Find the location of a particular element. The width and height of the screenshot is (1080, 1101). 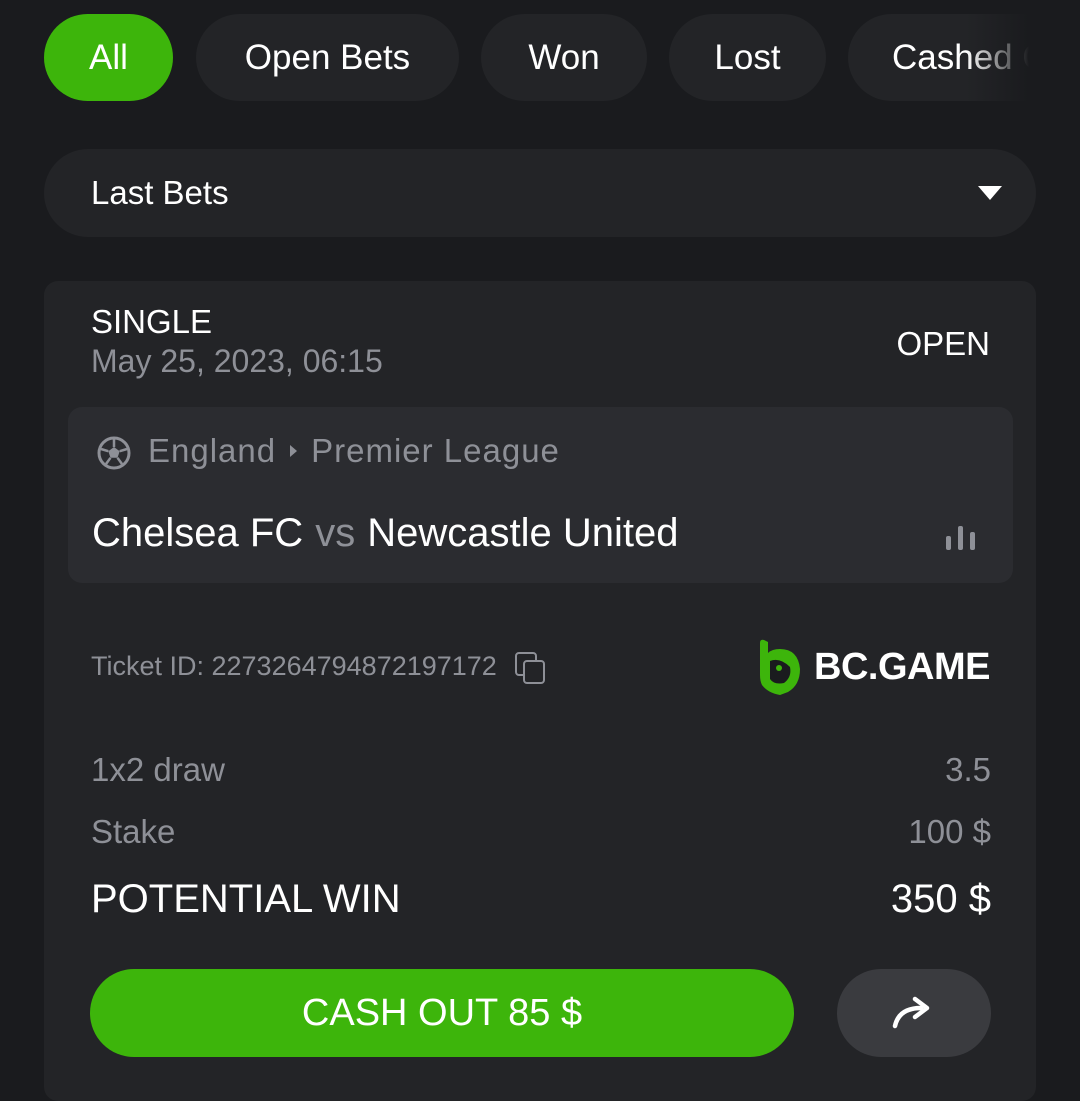

cash-out-button: CASH OUT 85 $ is located at coordinates (442, 1013).